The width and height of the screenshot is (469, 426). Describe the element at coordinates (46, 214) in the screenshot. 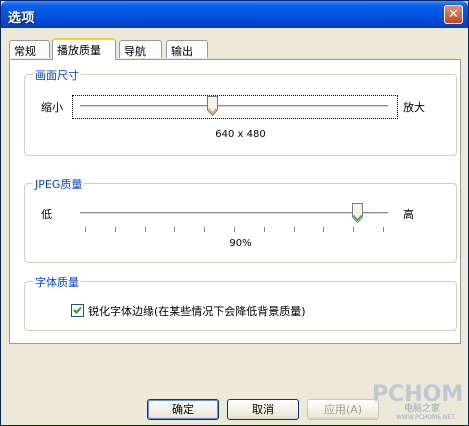

I see `low-label: 低` at that location.